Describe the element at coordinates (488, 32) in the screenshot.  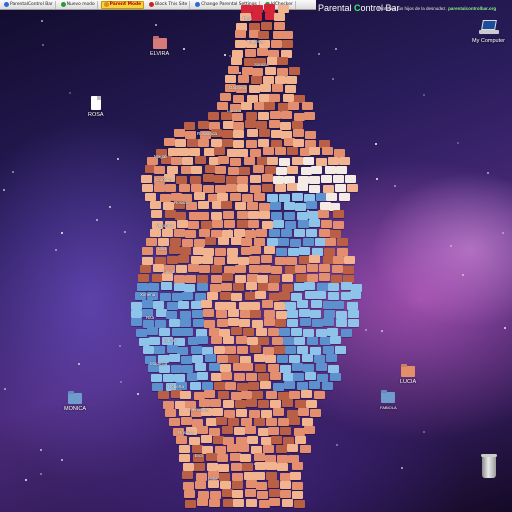
I see `desktop-icon-my-computer: My Computer` at that location.